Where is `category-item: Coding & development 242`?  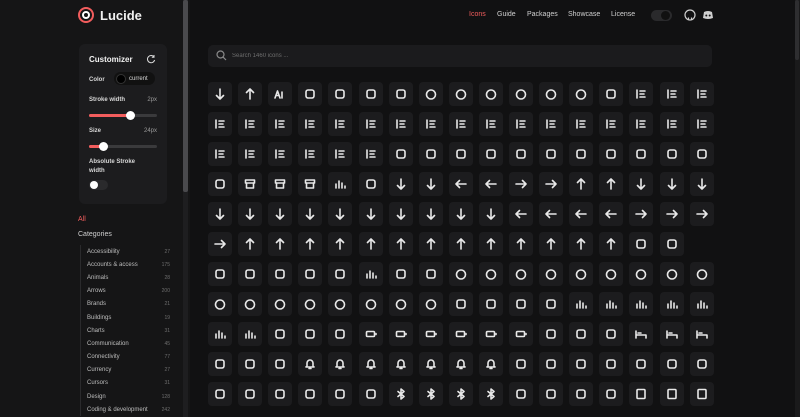 category-item: Coding & development 242 is located at coordinates (125, 409).